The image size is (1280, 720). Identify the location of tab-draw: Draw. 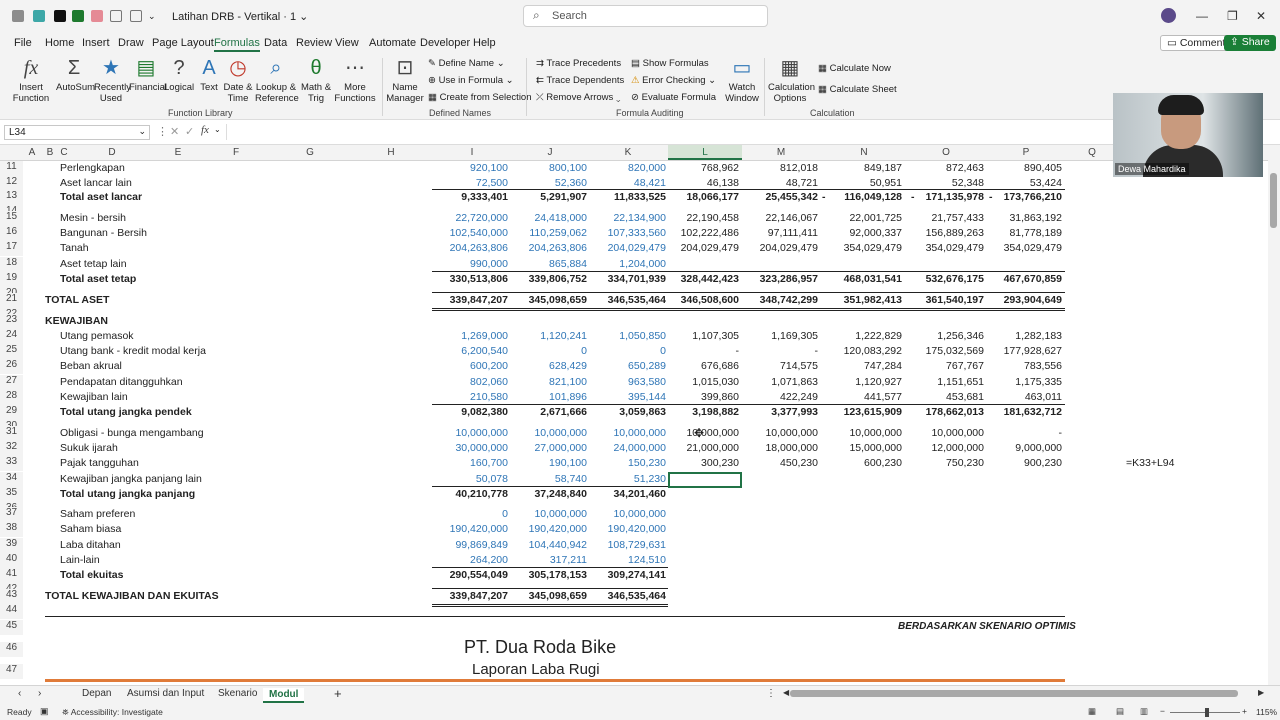
(131, 43).